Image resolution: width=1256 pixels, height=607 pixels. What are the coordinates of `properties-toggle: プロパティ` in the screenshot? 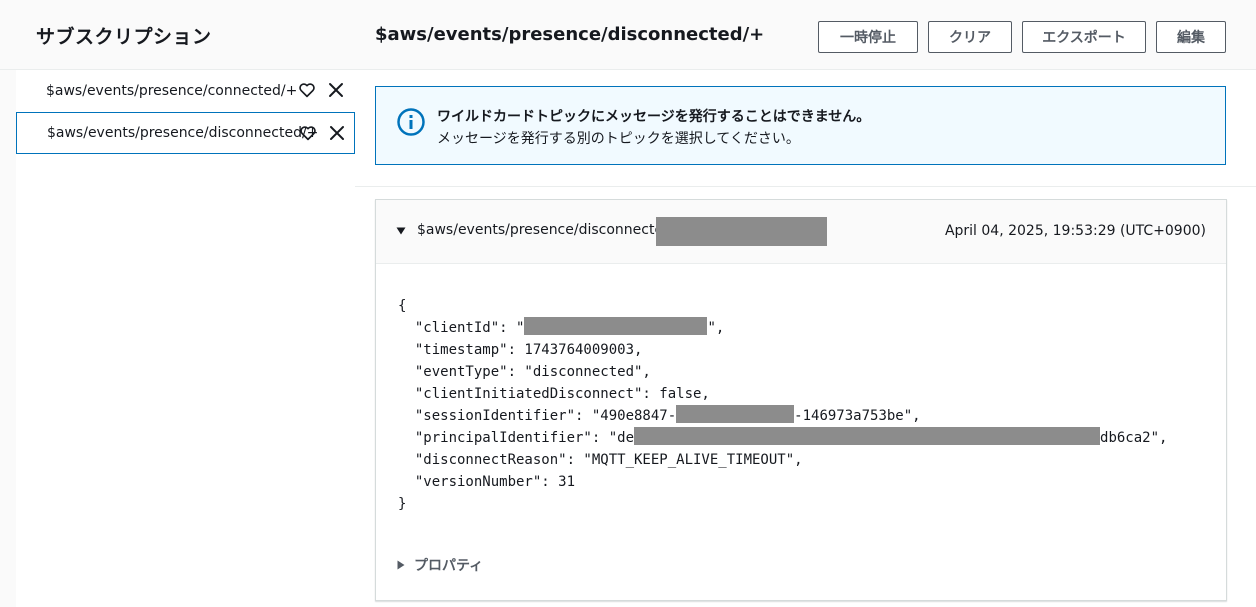 It's located at (439, 565).